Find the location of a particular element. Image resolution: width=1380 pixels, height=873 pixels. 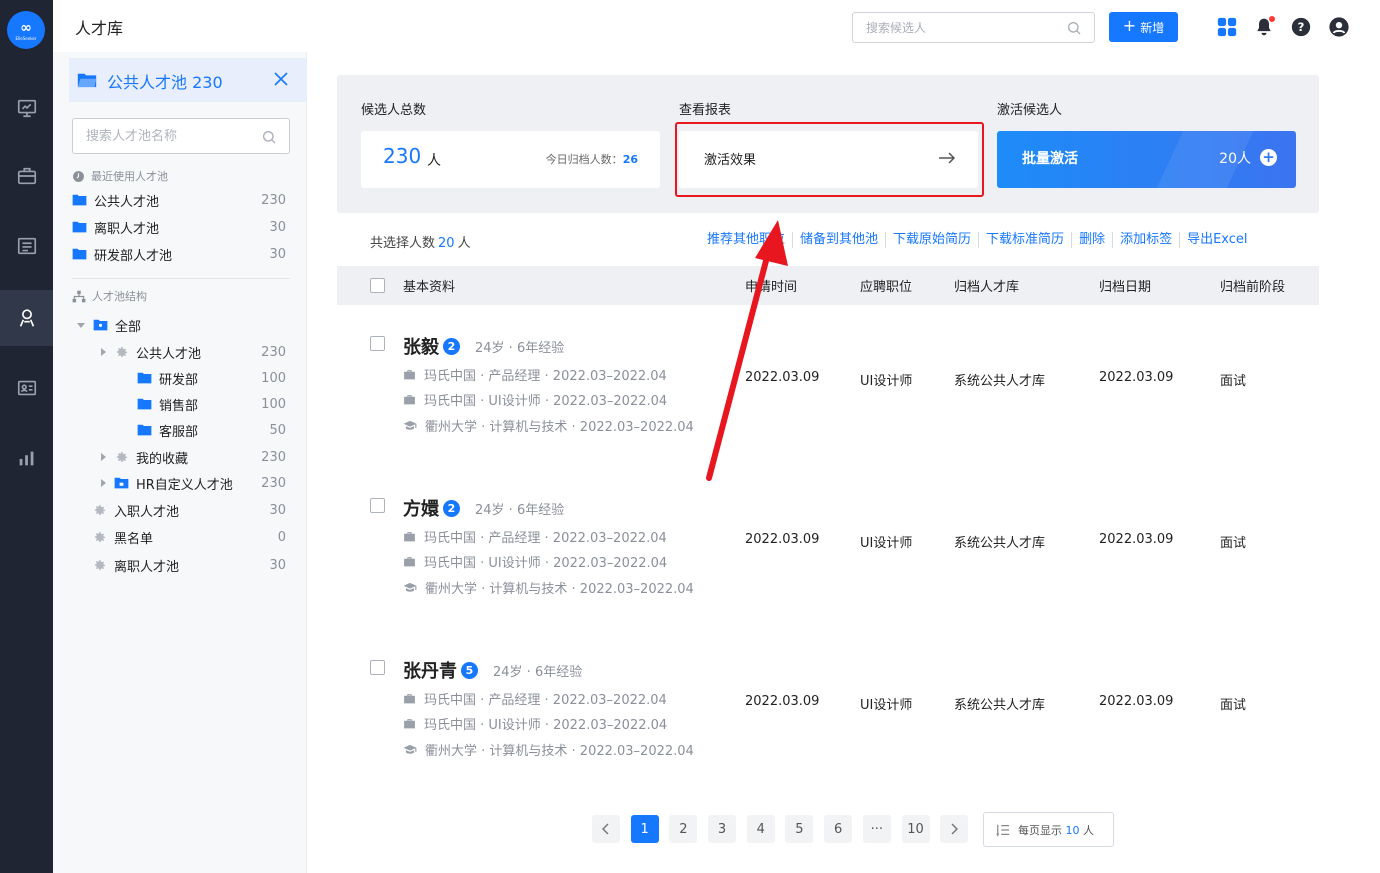

plus-circle-icon: + is located at coordinates (1268, 157).